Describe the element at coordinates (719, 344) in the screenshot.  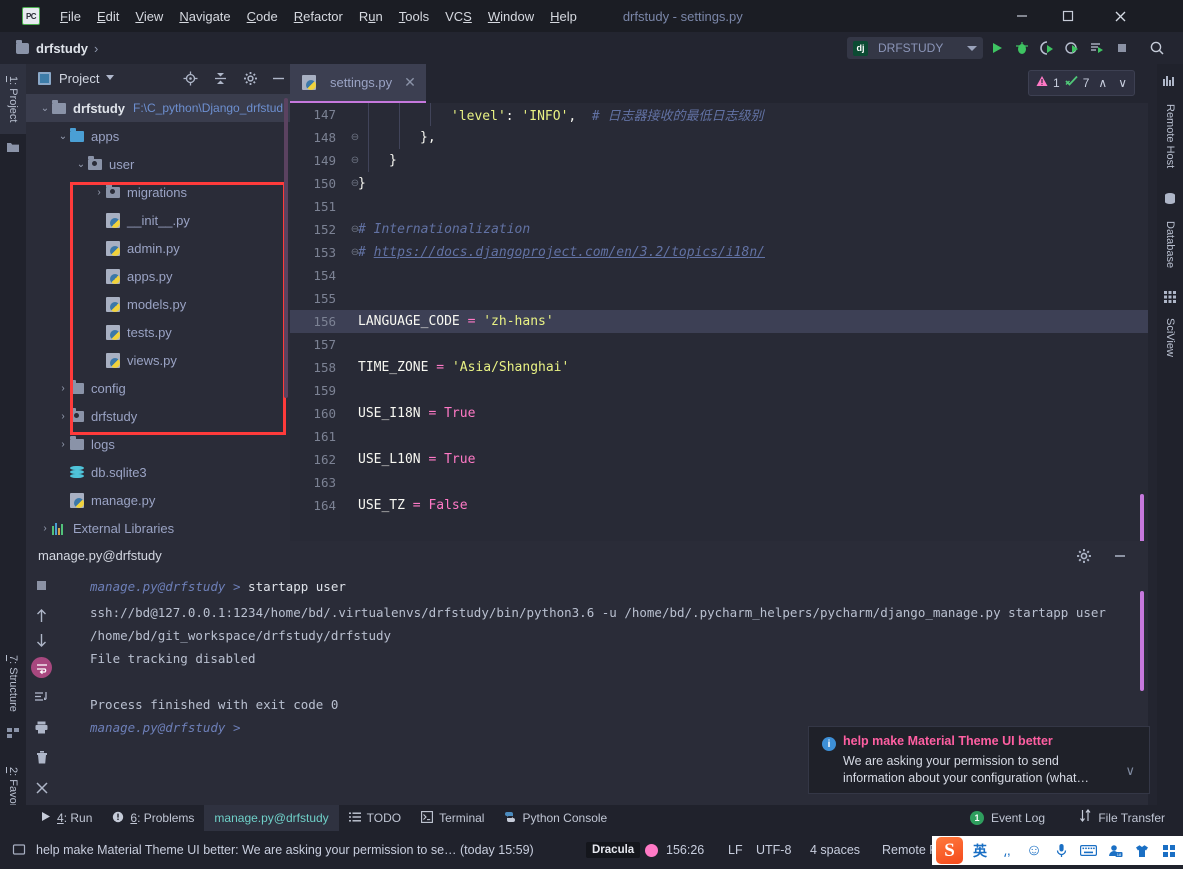
I see `code-line-157: 157` at that location.